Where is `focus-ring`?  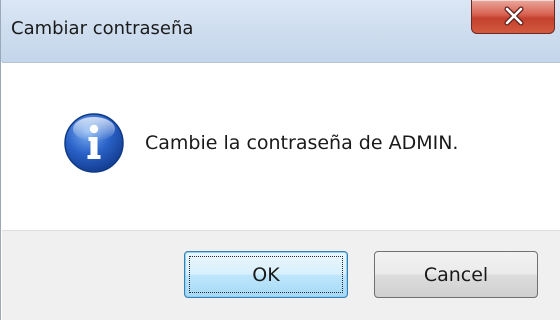
focus-ring is located at coordinates (266, 274).